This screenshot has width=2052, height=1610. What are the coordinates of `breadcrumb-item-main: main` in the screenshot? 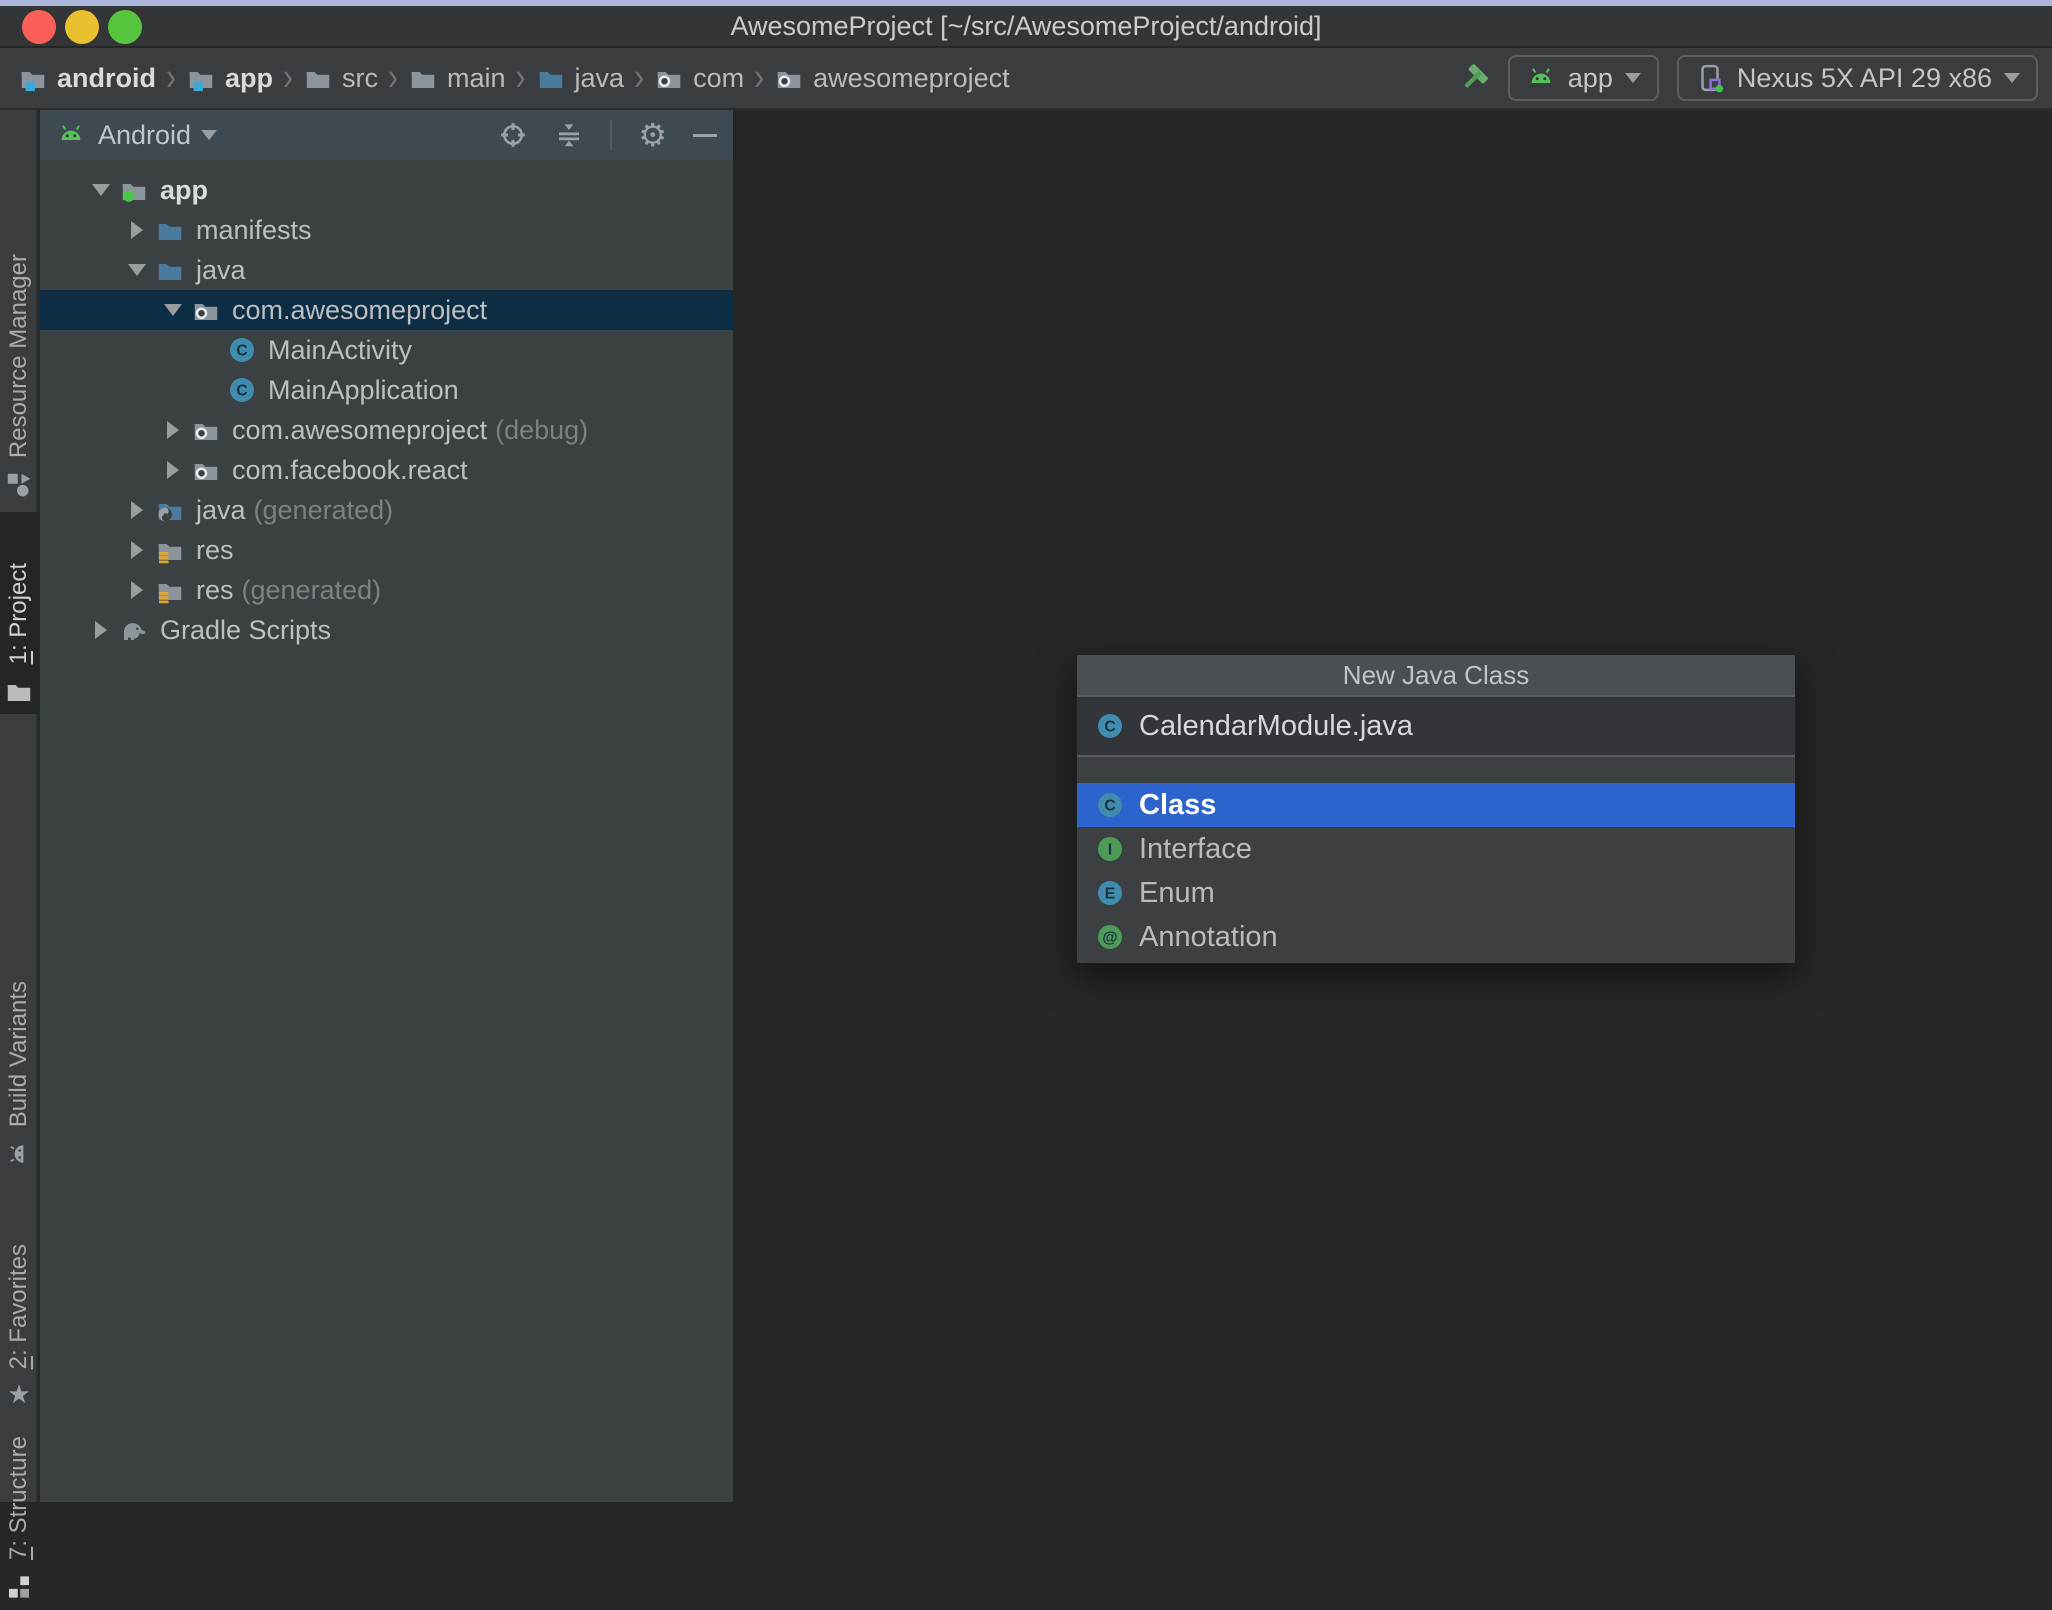 It's located at (457, 78).